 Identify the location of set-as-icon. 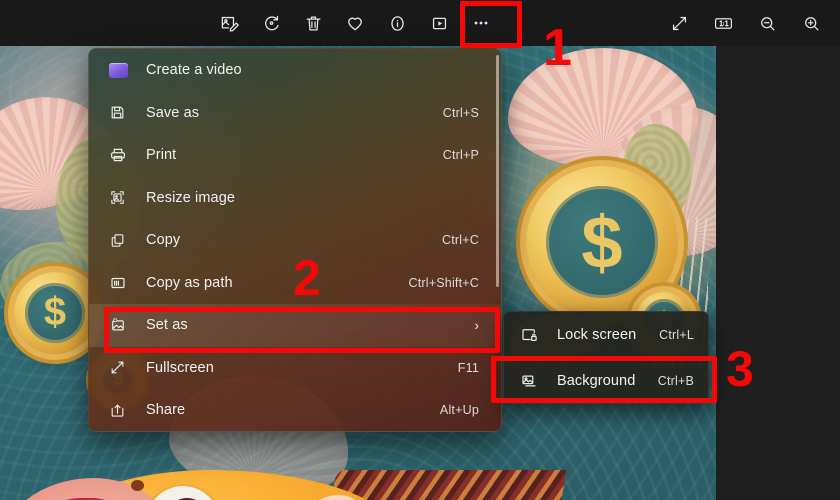
(123, 325).